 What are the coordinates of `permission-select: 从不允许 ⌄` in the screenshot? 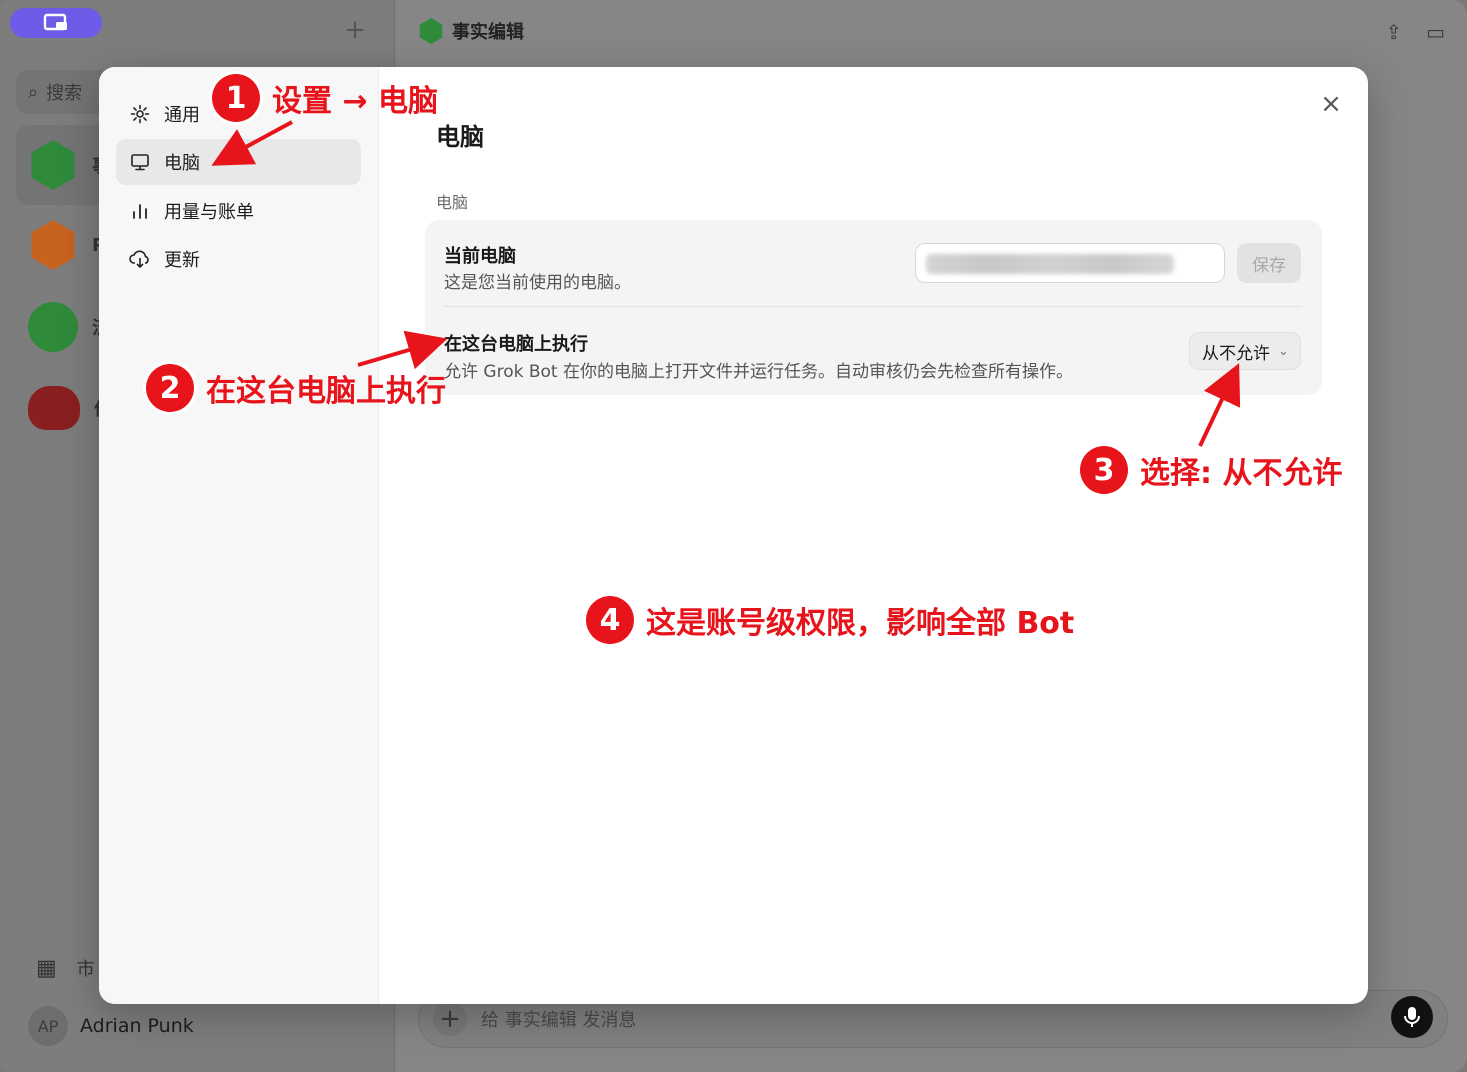 It's located at (1245, 351).